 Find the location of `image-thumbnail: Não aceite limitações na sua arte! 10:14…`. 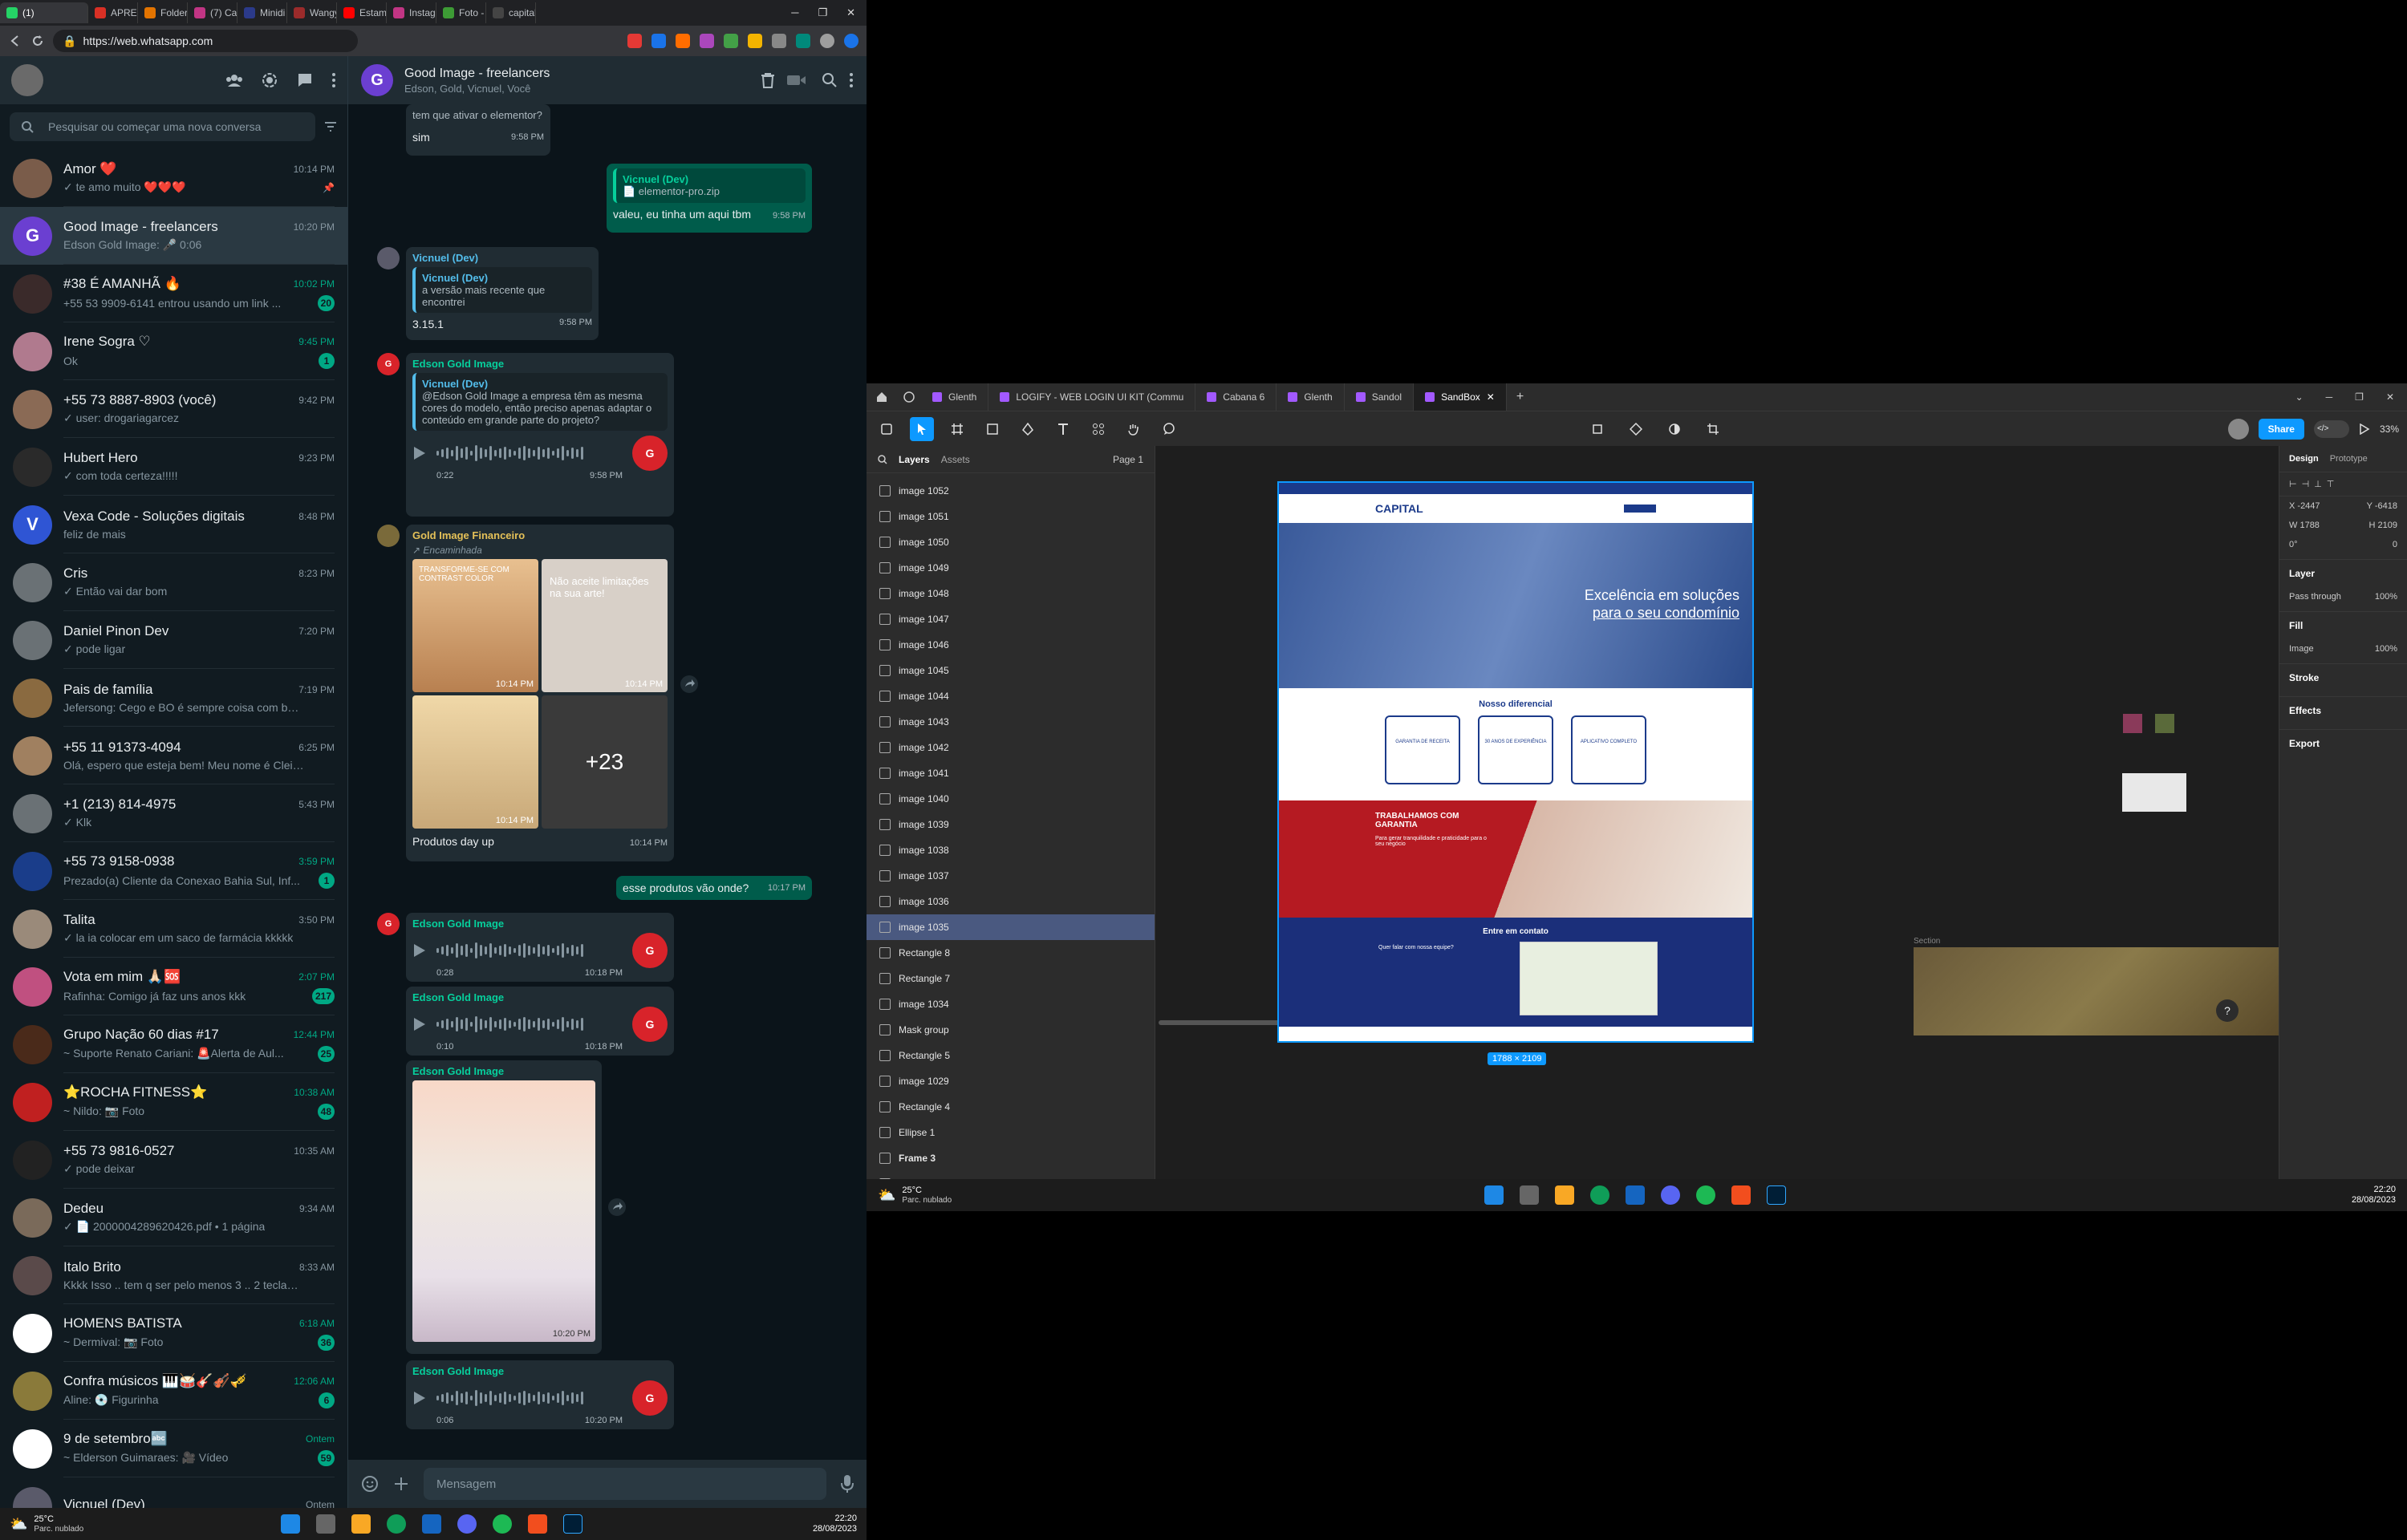

image-thumbnail: Não aceite limitações na sua arte! 10:14… is located at coordinates (605, 625).